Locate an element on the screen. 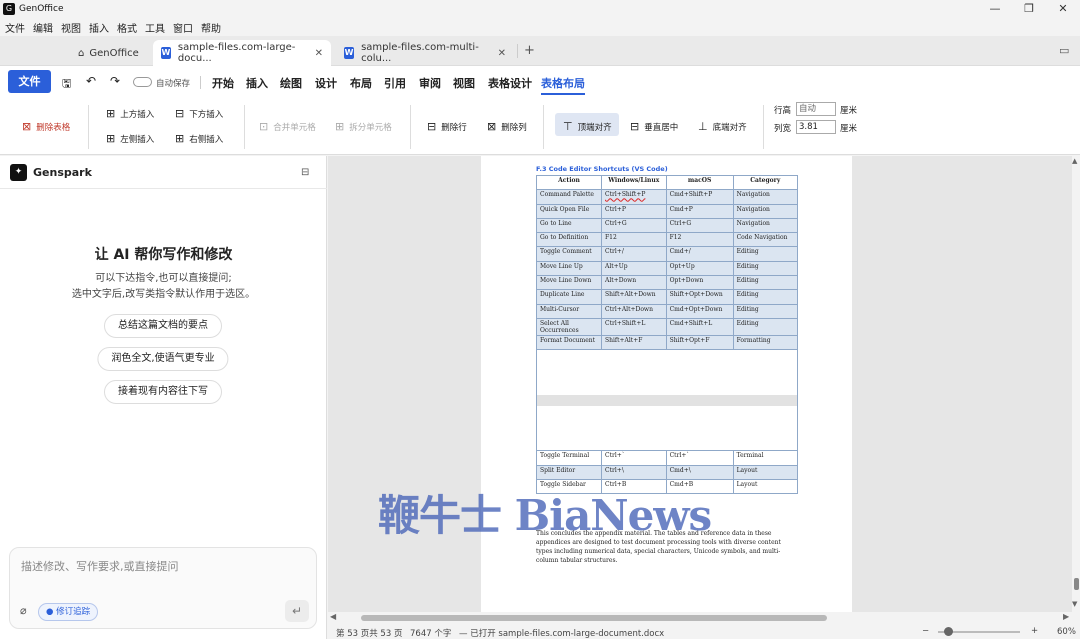  insert-right-button: ⊞ 右侧插入 is located at coordinates (199, 138).